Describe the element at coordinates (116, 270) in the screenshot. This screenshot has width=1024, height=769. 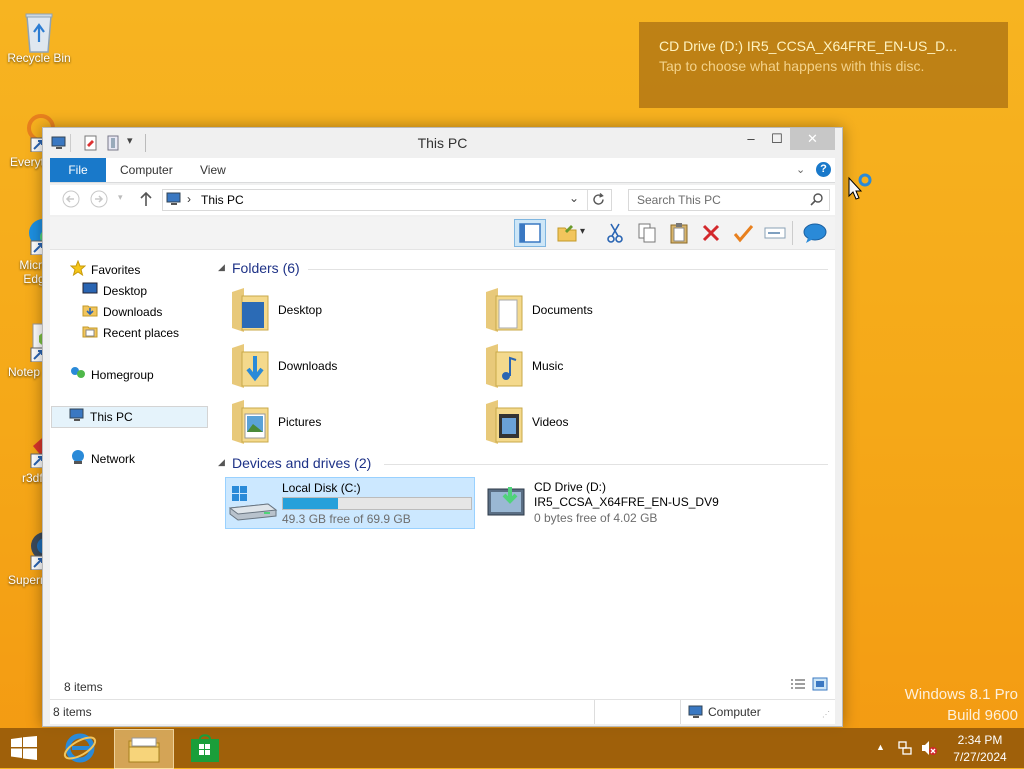
I see `nav-item-label: Favorites` at that location.